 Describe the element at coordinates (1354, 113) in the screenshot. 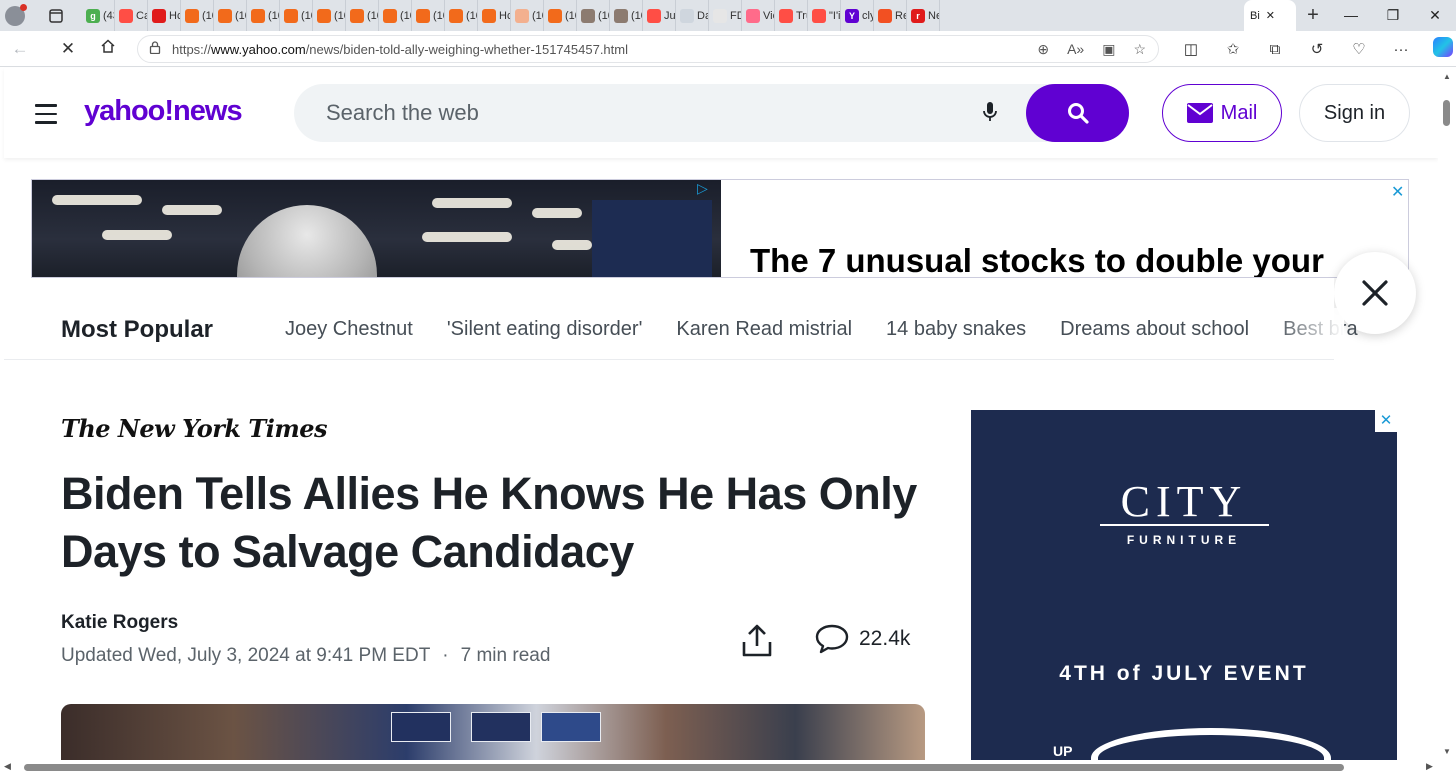

I see `sign-in-button: Sign in` at that location.